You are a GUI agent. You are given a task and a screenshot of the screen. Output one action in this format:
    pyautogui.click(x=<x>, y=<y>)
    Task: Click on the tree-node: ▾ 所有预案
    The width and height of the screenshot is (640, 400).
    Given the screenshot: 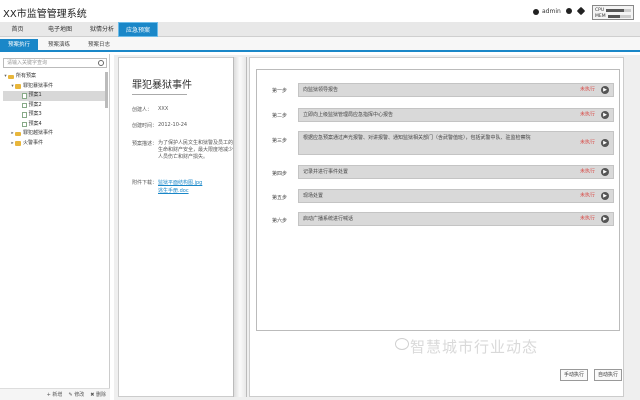 What is the action you would take?
    pyautogui.click(x=55, y=77)
    